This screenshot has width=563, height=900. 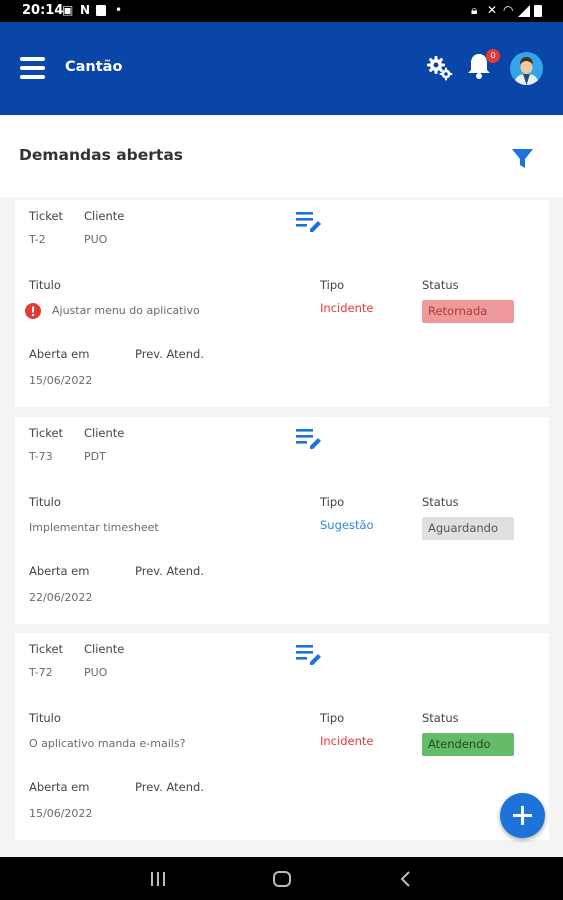 I want to click on status-badge: Aguardando, so click(x=468, y=528).